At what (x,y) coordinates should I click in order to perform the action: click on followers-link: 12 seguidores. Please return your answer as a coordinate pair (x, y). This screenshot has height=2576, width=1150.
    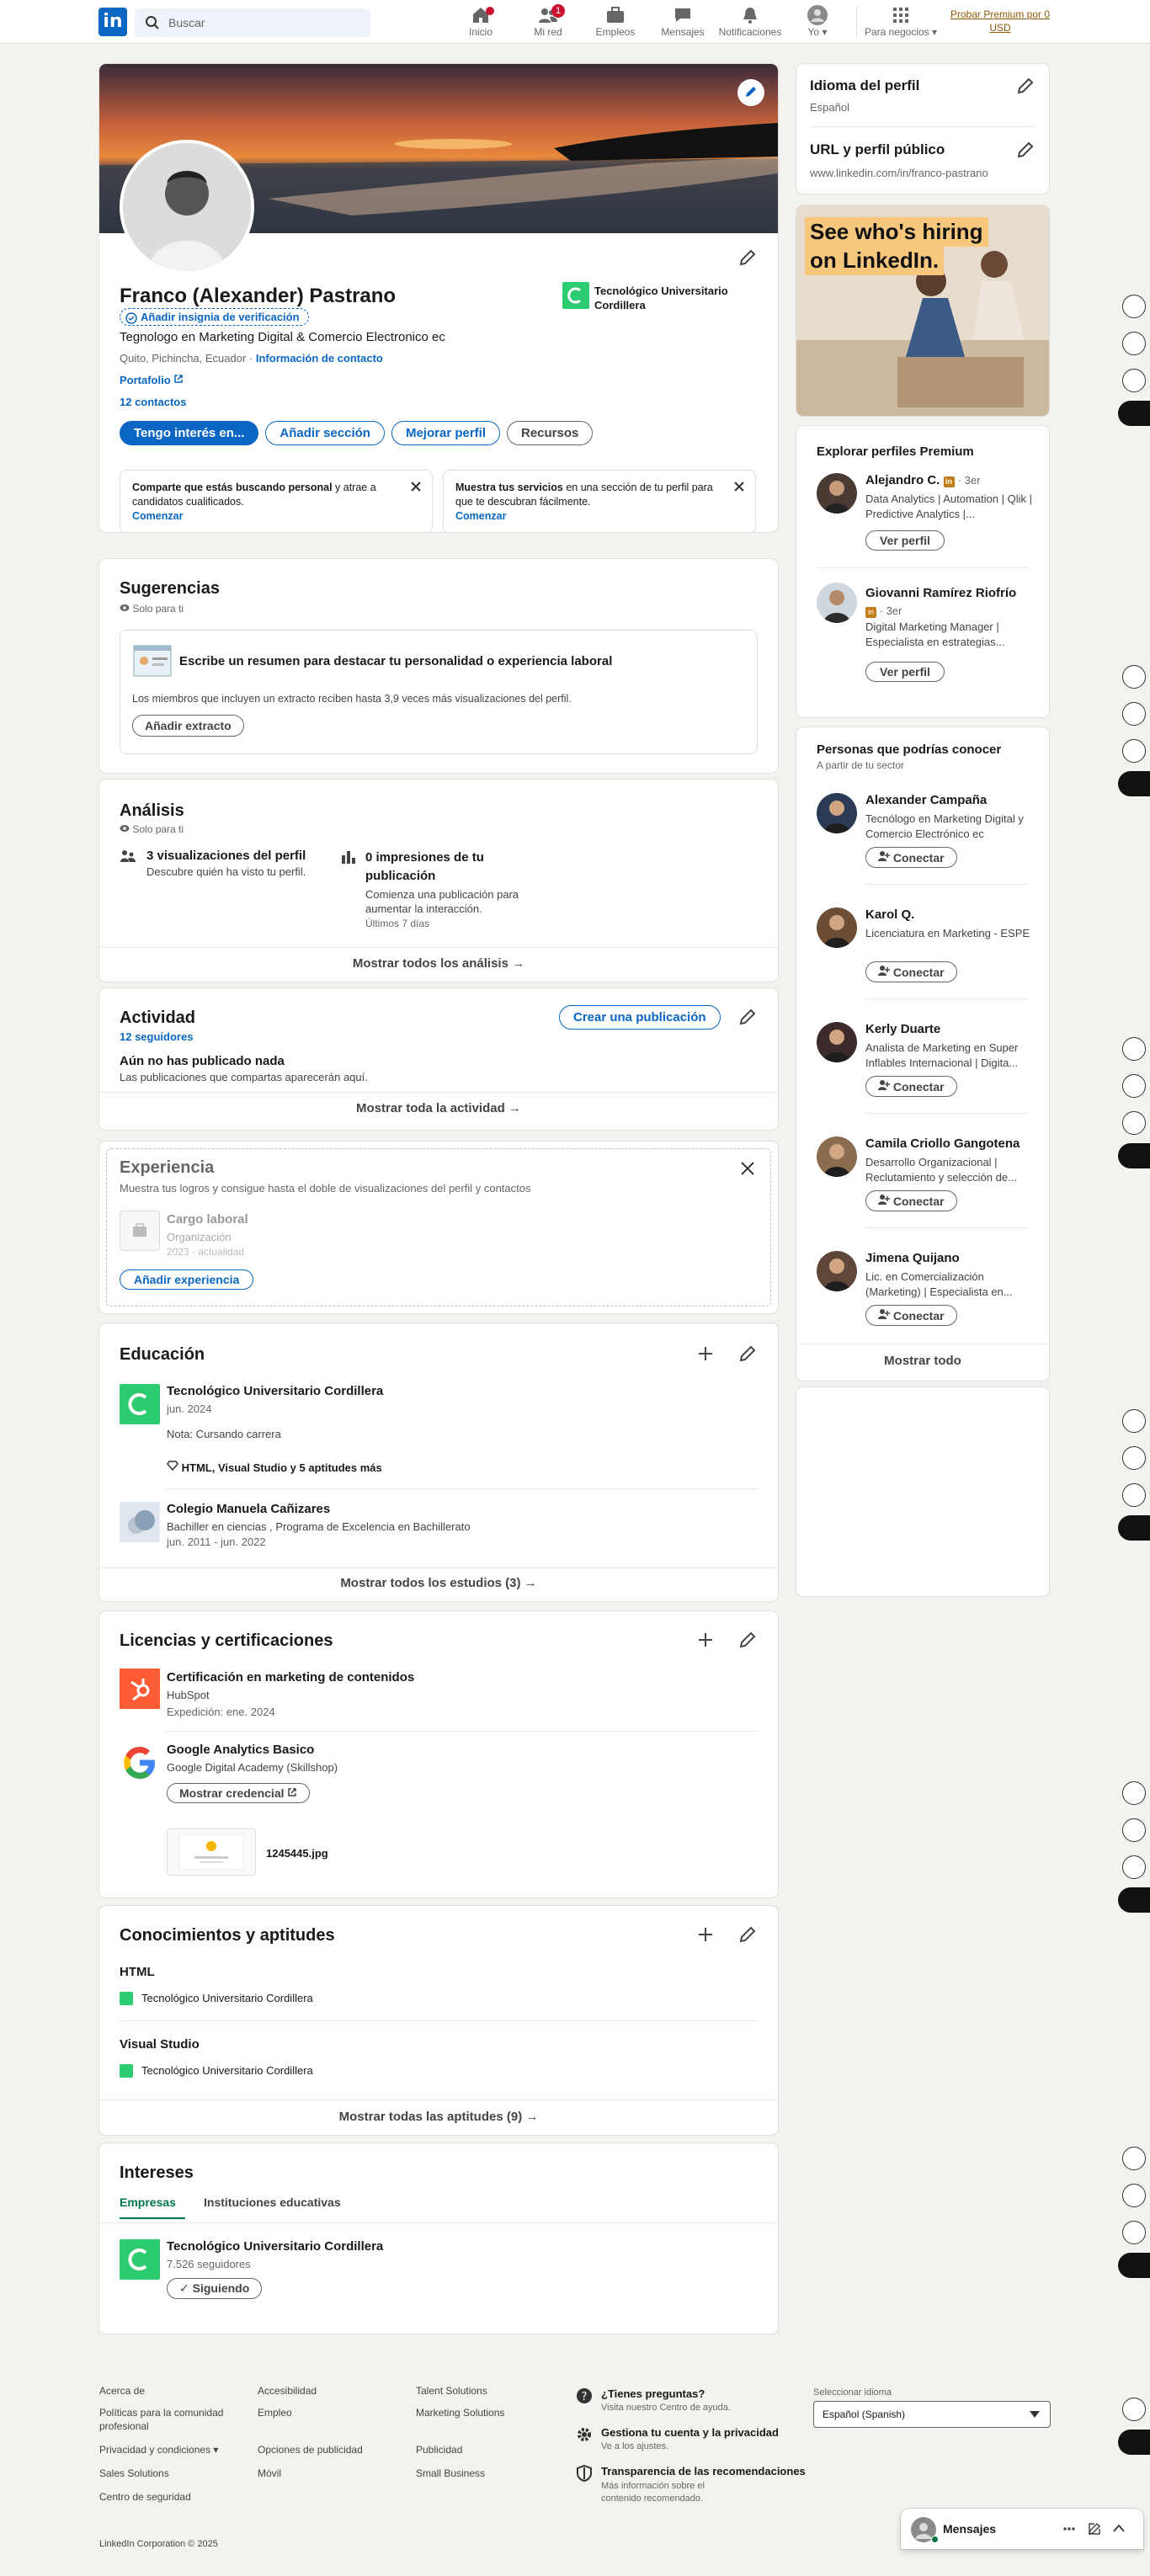
    Looking at the image, I should click on (156, 1036).